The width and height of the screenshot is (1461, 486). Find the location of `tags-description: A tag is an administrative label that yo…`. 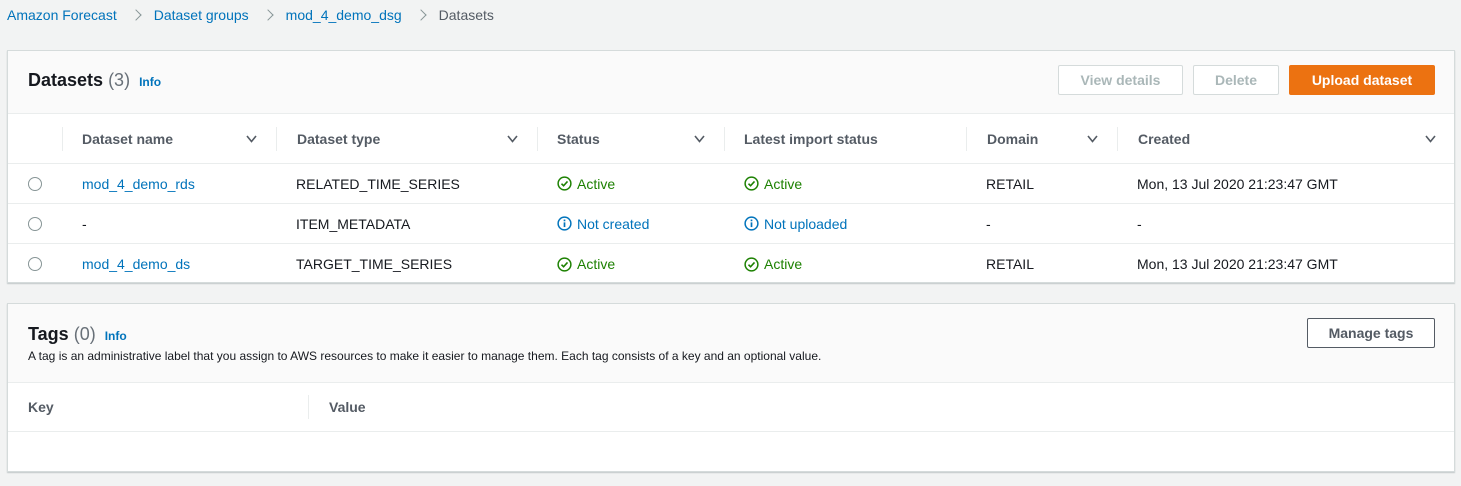

tags-description: A tag is an administrative label that yo… is located at coordinates (425, 356).